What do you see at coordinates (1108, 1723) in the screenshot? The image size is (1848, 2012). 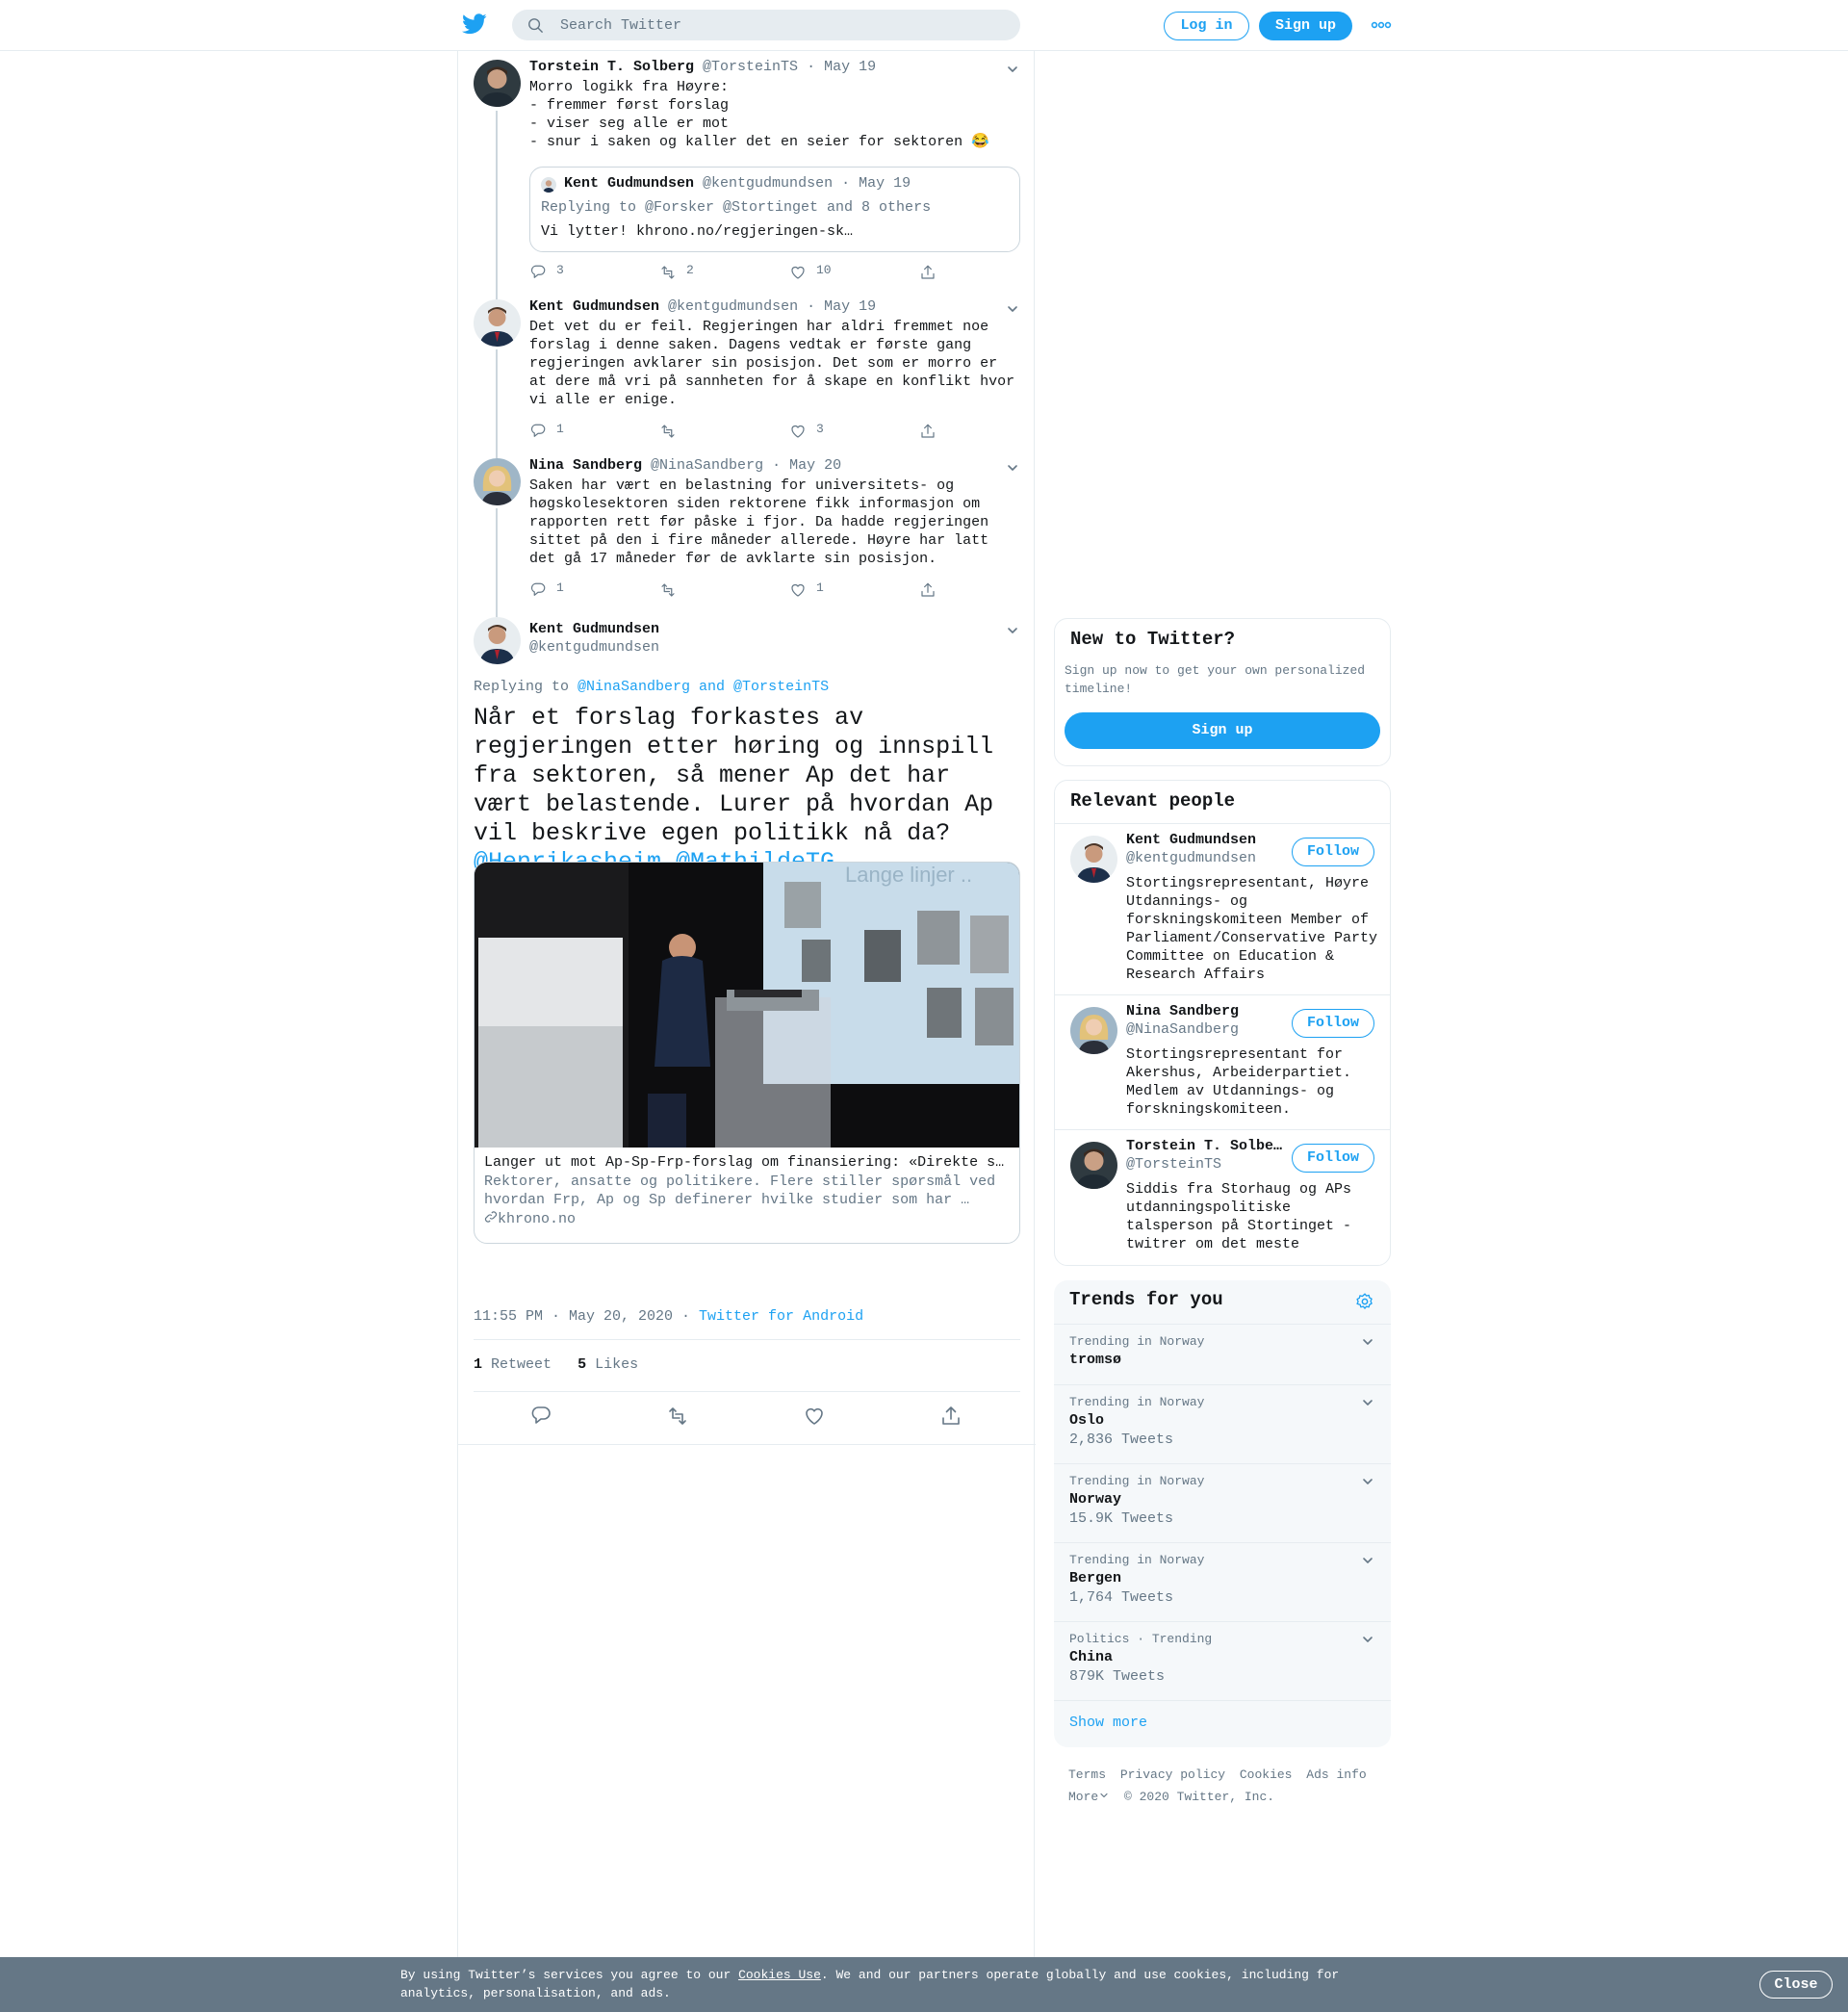 I see `show-more-link: Show more` at bounding box center [1108, 1723].